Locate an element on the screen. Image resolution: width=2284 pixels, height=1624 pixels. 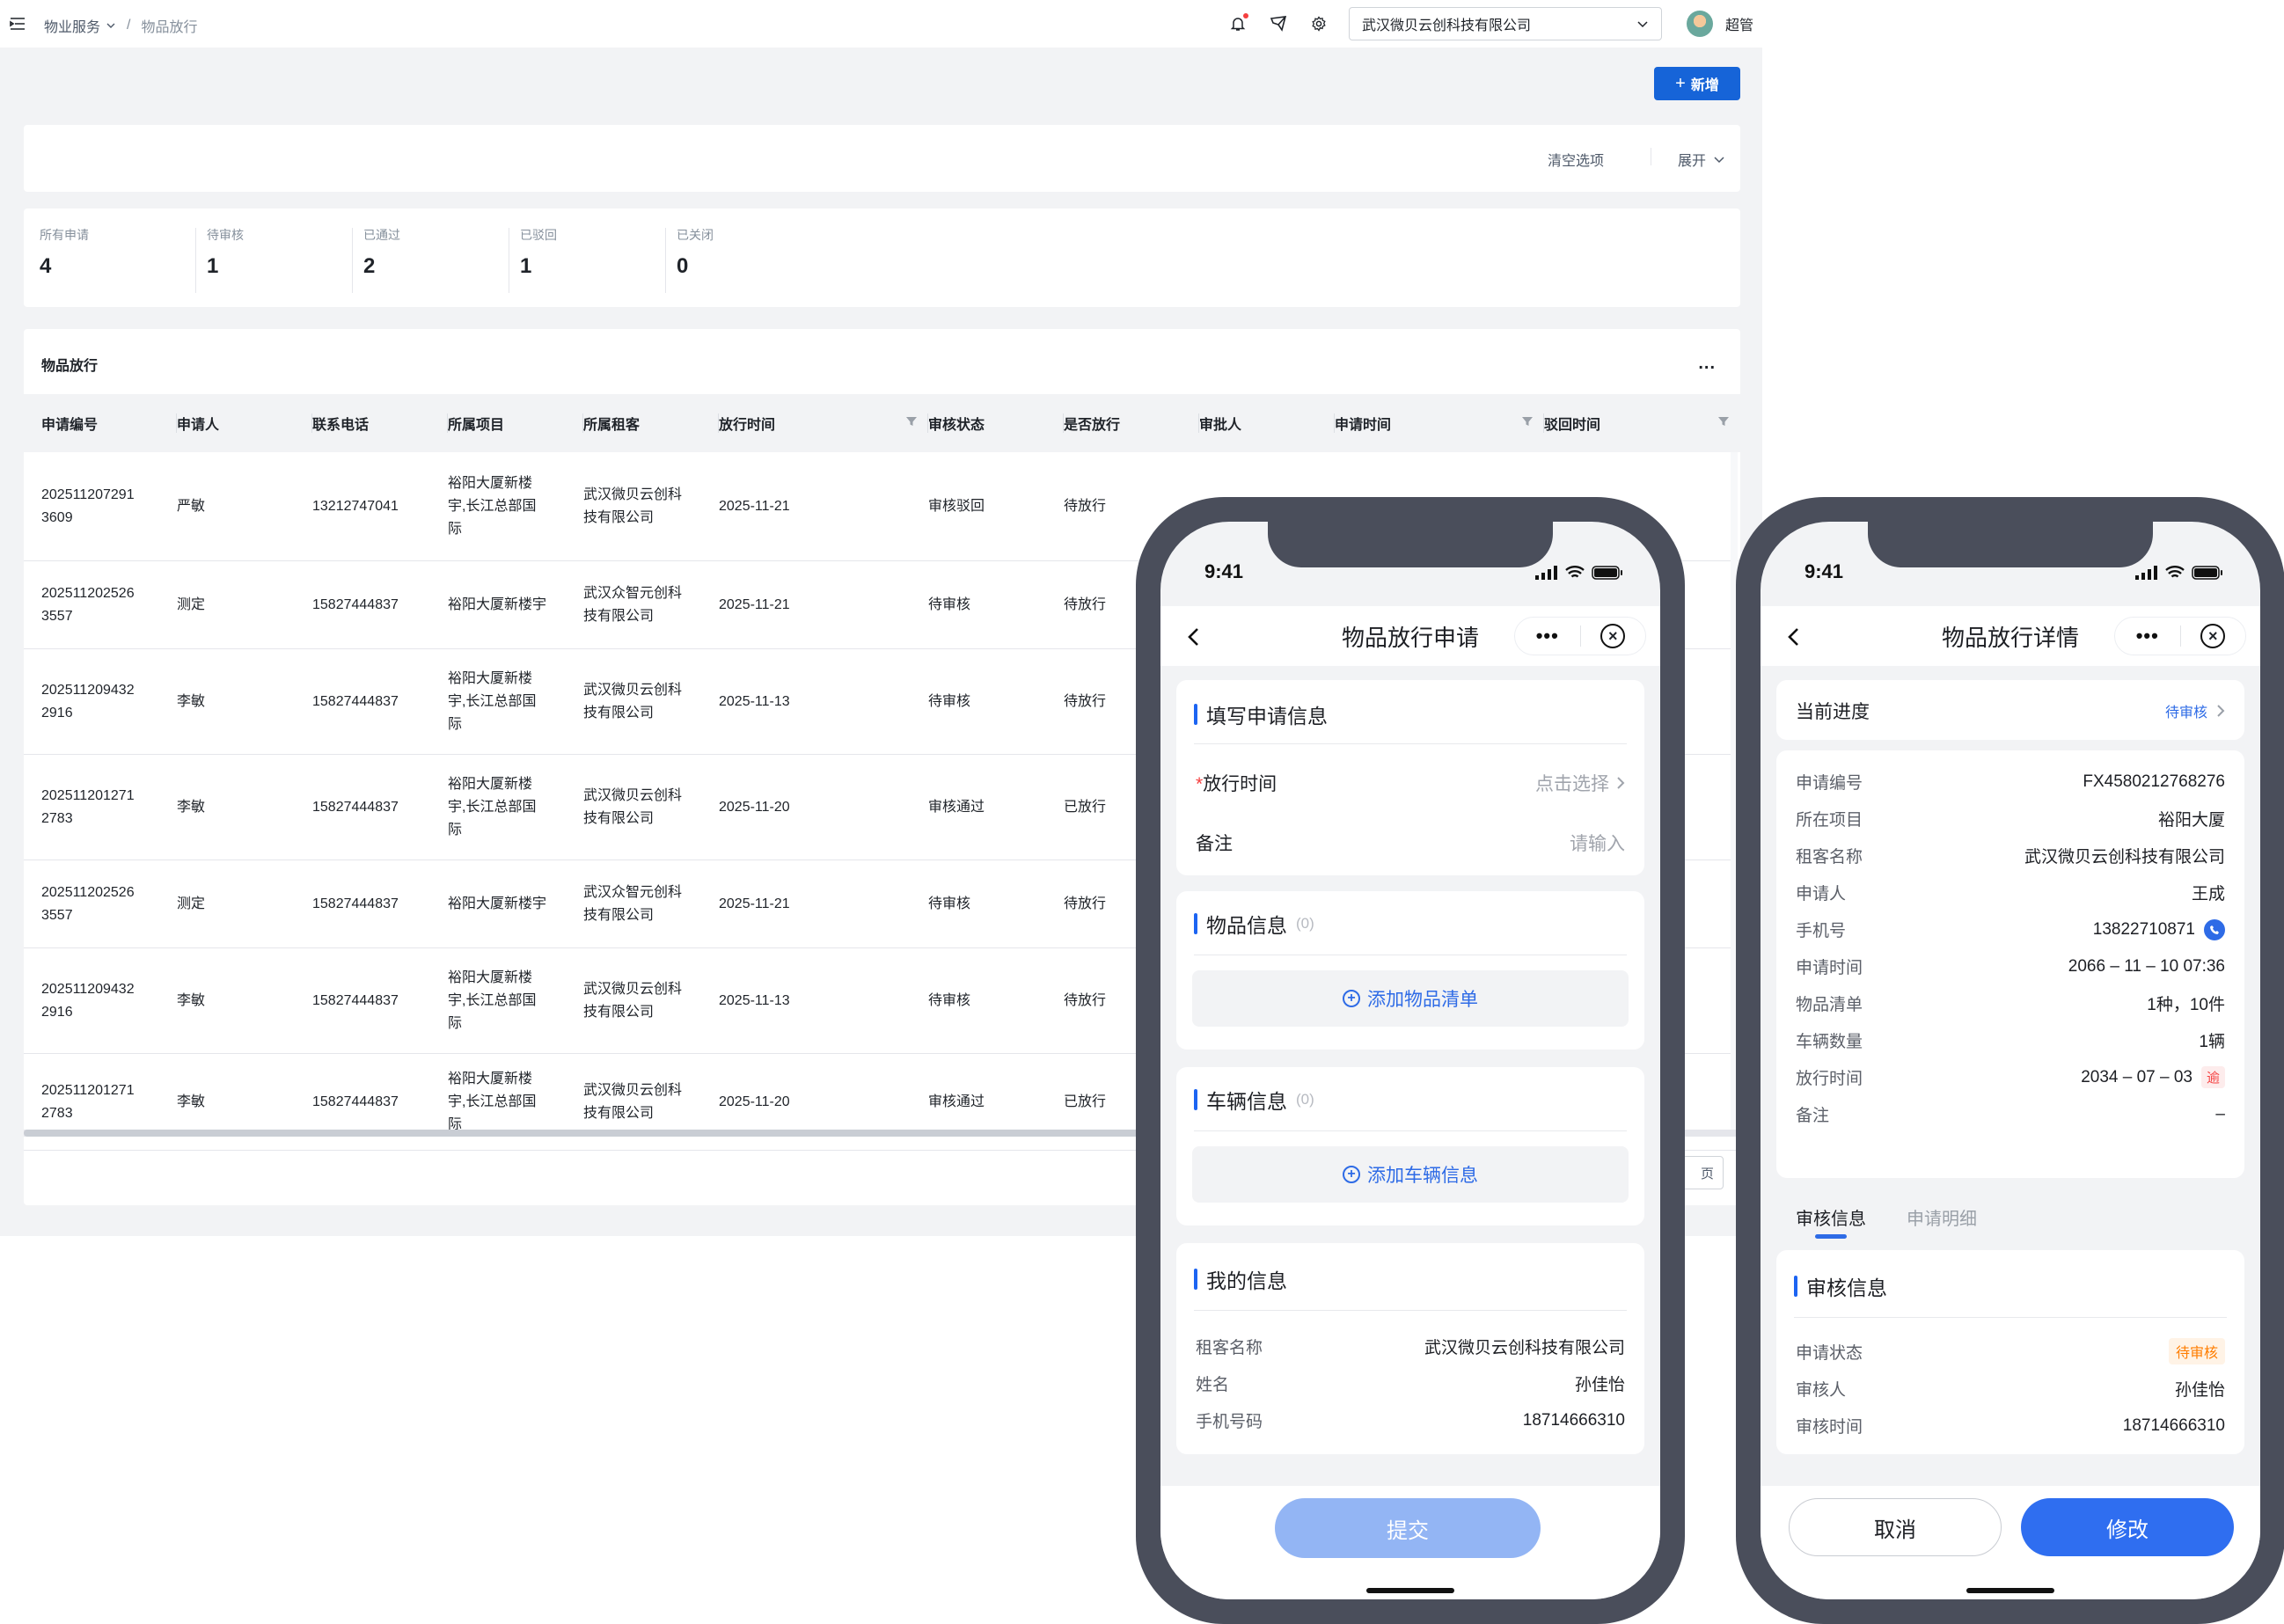
stat-rejected: 已驳回 1 is located at coordinates (587, 259).